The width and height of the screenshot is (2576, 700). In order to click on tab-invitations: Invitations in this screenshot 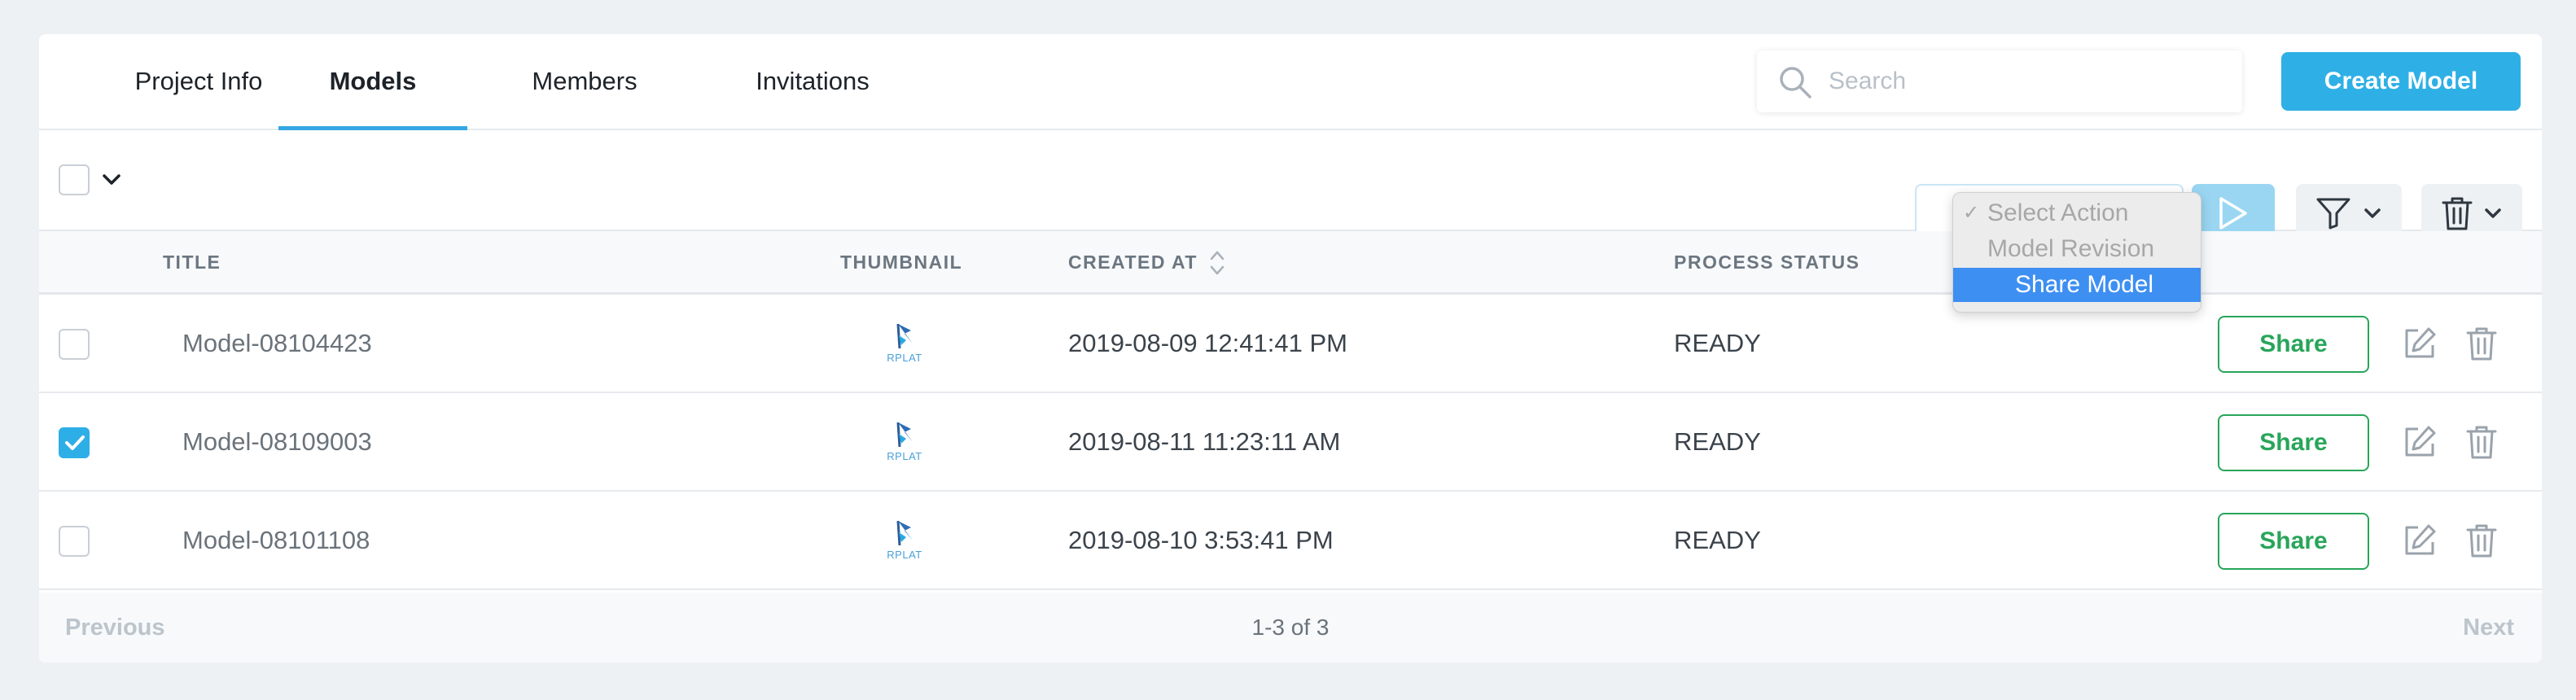, I will do `click(812, 82)`.